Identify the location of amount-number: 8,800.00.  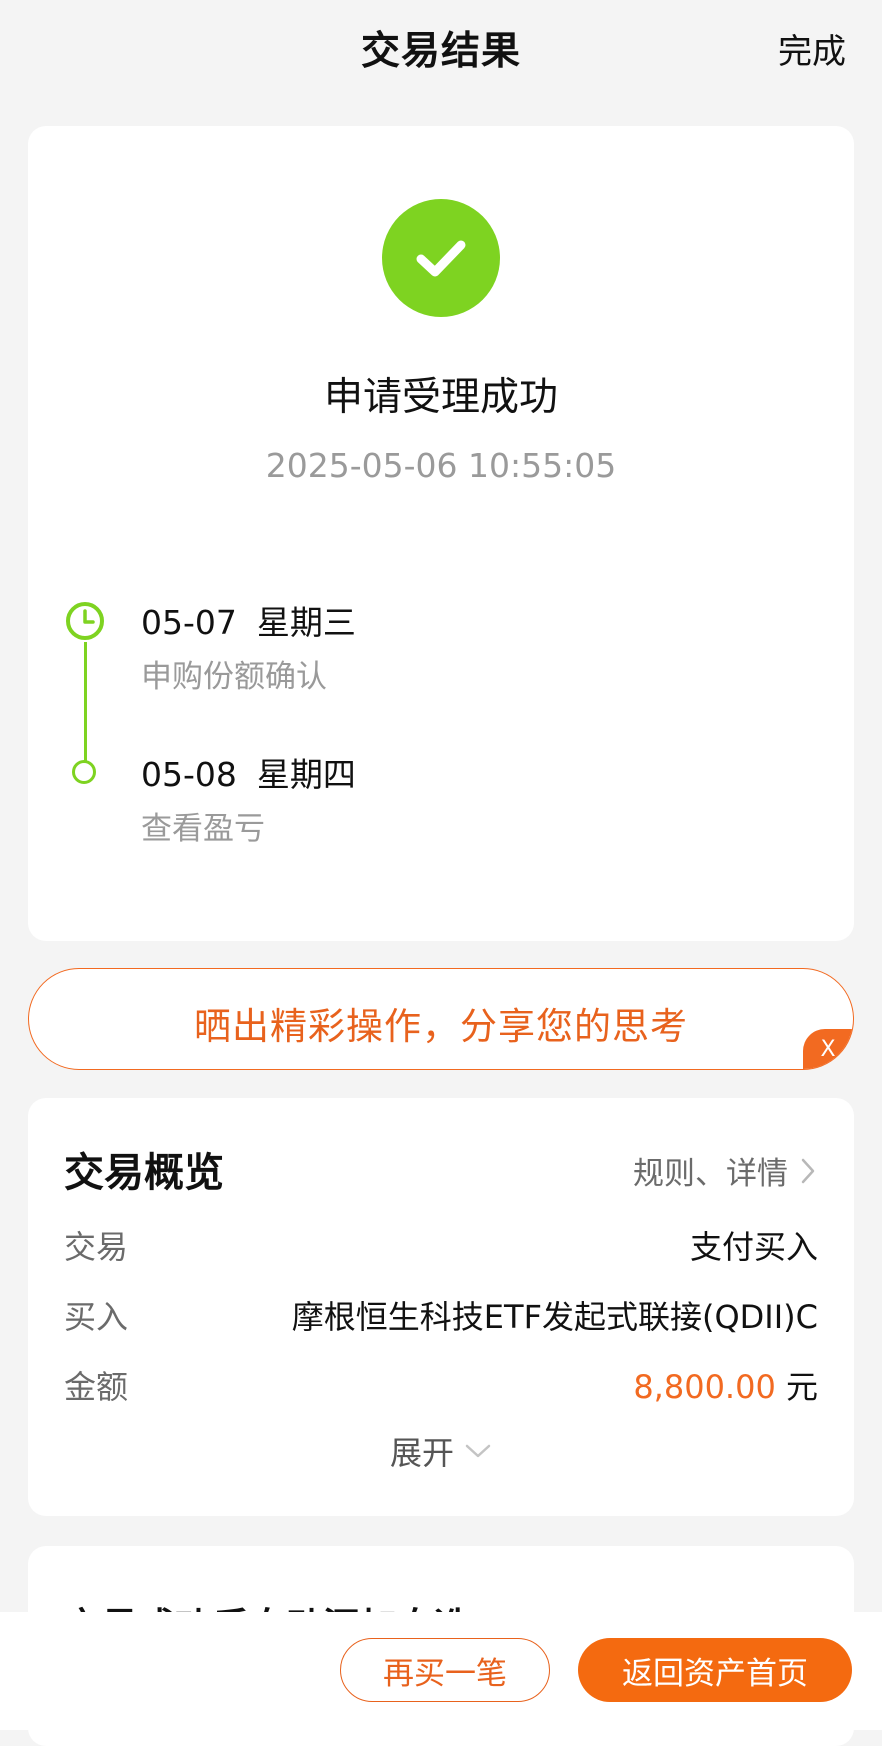
(704, 1387).